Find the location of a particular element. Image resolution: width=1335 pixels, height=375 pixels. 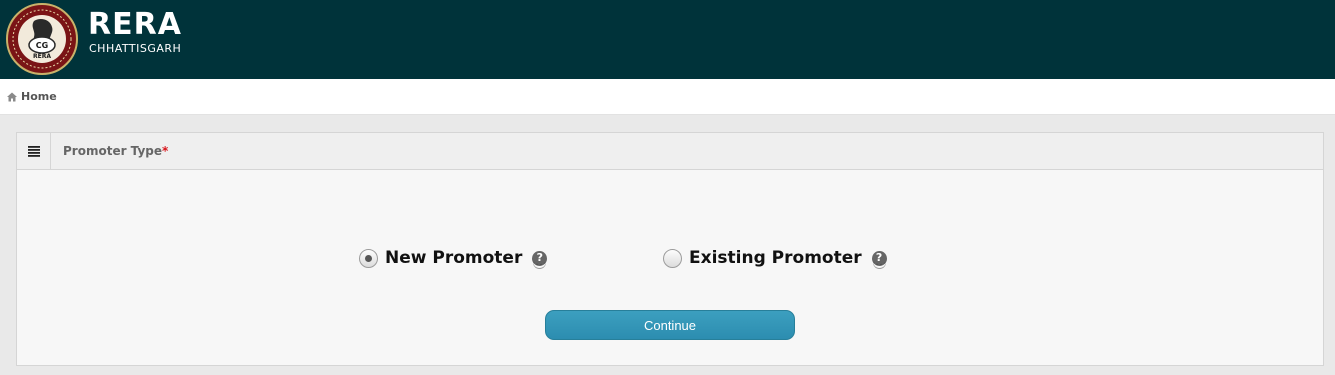

radio-new-promoter: New Promoter ? is located at coordinates (453, 258).